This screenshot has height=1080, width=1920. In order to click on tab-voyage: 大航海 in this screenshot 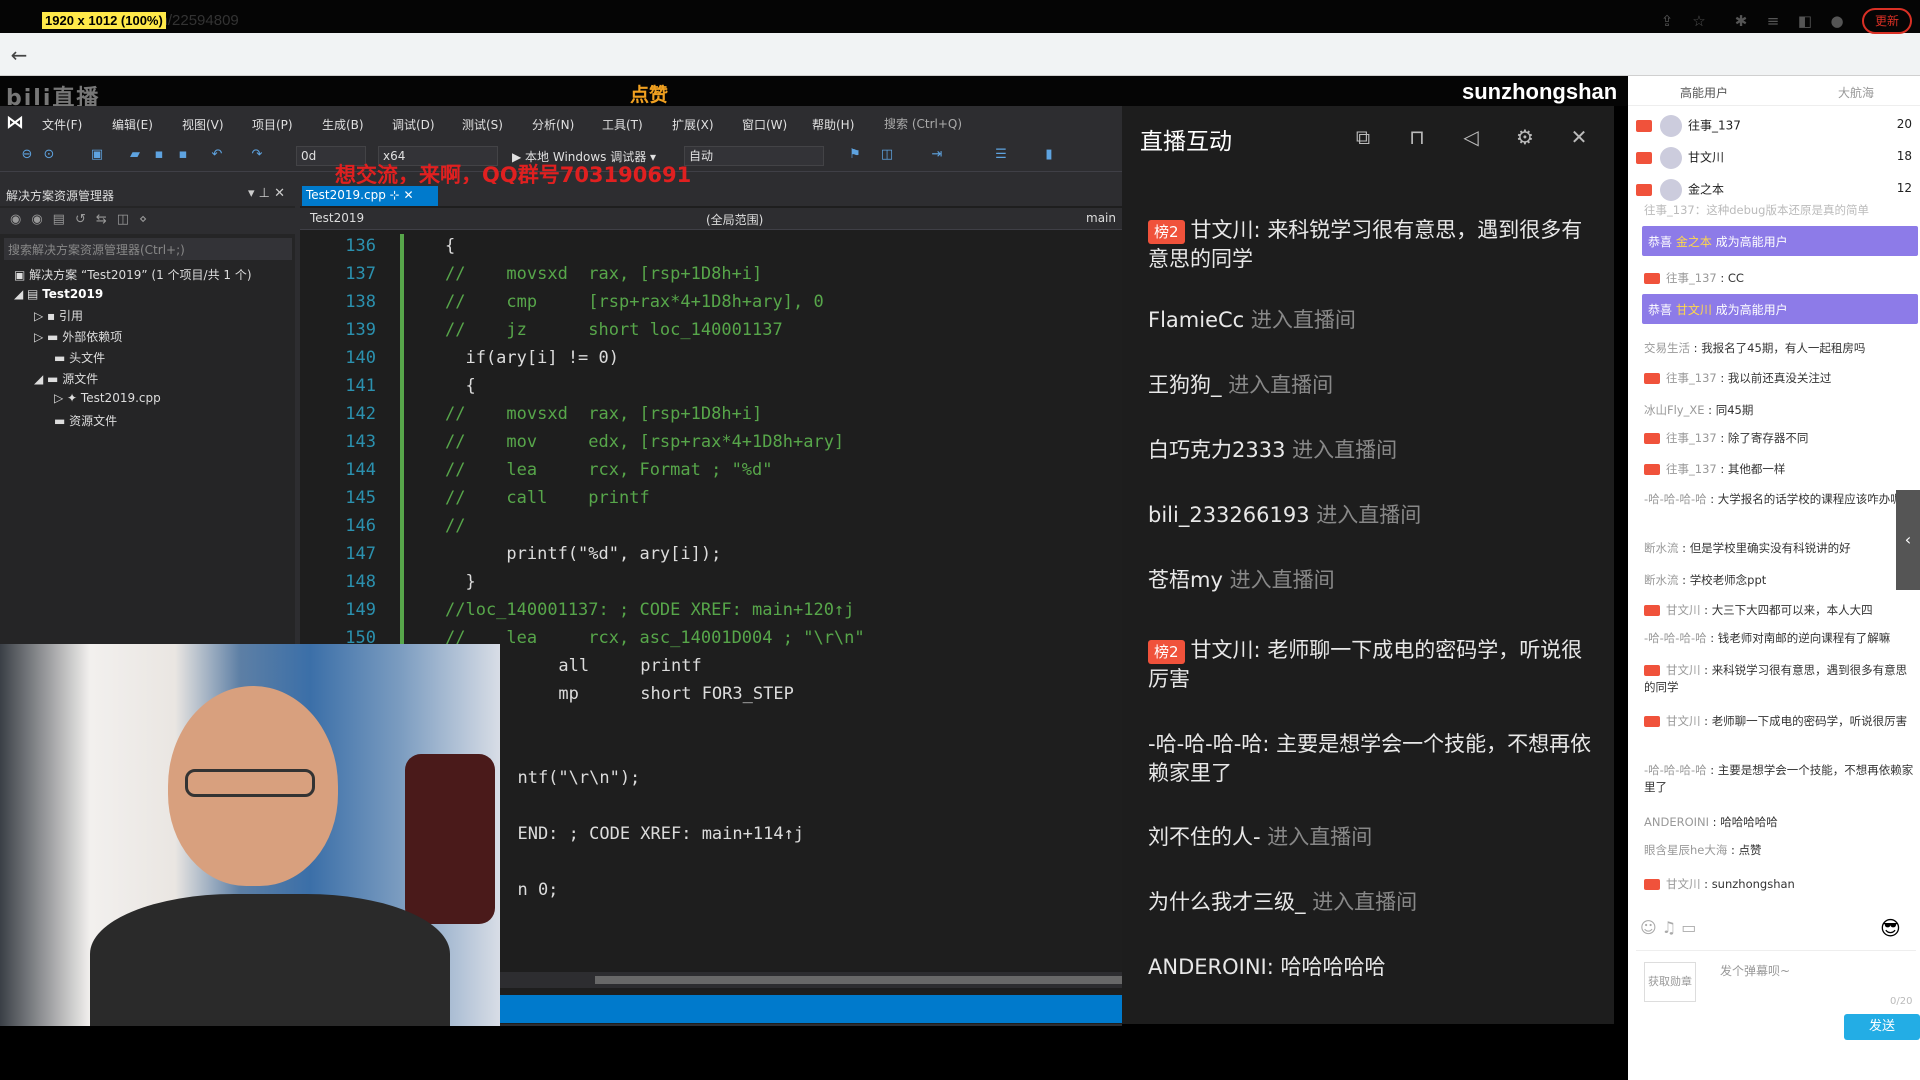, I will do `click(1856, 92)`.